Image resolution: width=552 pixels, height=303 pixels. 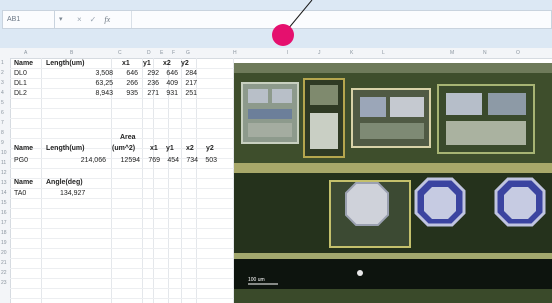 I want to click on table-cell: 236, so click(x=149, y=84).